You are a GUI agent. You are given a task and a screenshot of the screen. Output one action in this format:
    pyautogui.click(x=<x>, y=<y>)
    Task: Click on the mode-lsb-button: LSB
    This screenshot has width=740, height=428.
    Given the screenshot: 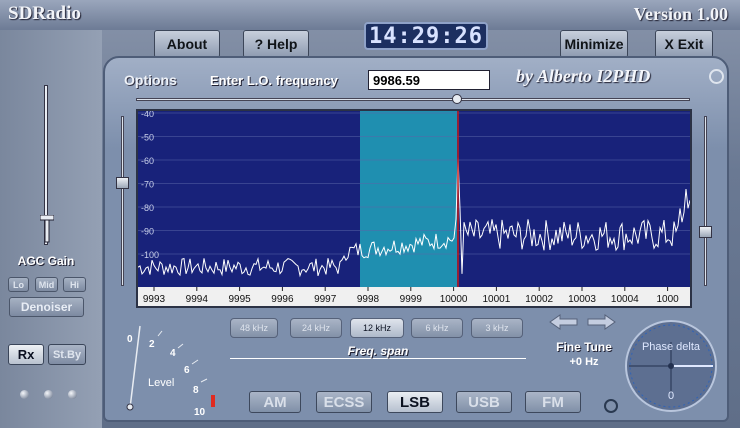 What is the action you would take?
    pyautogui.click(x=415, y=402)
    